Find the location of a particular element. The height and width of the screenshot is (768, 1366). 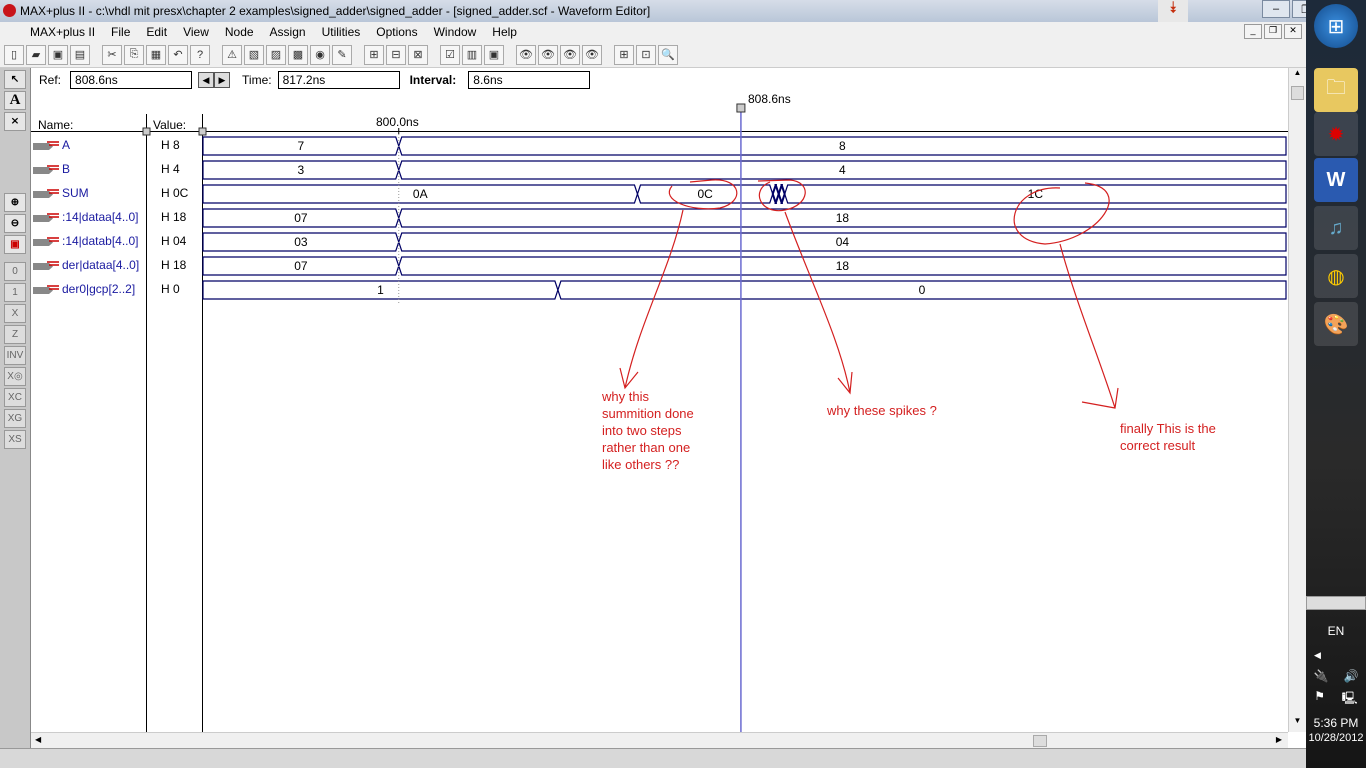

maxplus-icon: ✹ is located at coordinates (1336, 134).